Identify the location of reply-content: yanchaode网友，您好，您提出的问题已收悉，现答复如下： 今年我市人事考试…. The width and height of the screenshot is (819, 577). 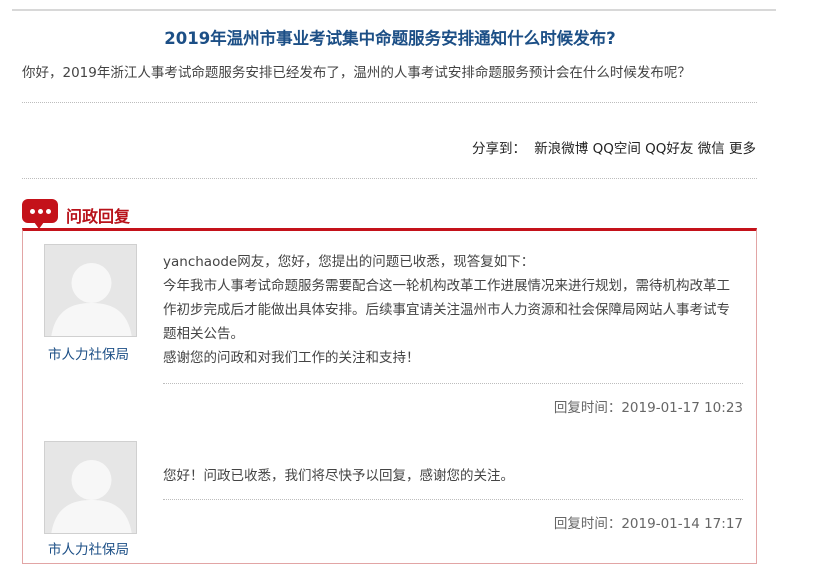
(448, 310).